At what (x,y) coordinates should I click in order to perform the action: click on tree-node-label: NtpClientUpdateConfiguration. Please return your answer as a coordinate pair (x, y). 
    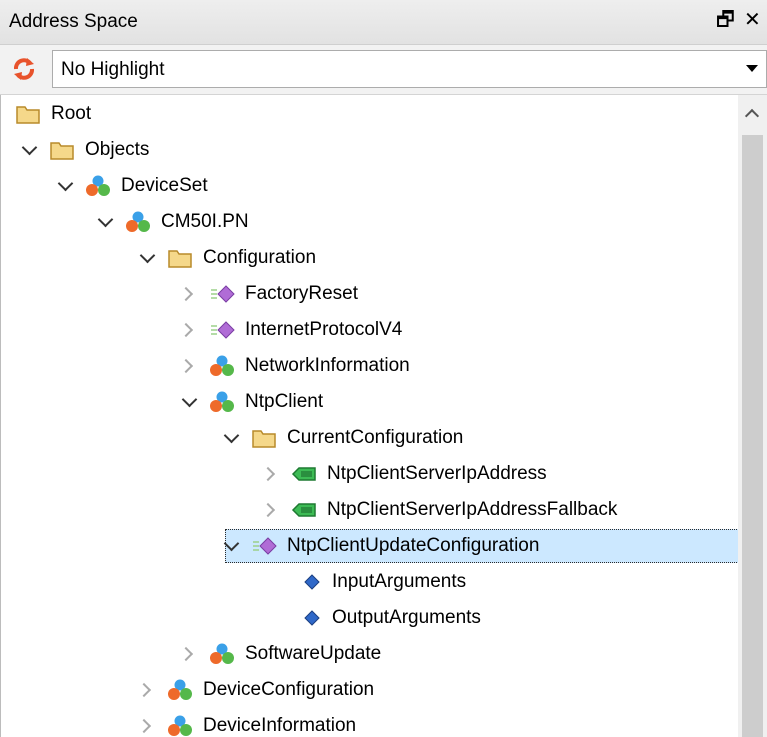
    Looking at the image, I should click on (413, 545).